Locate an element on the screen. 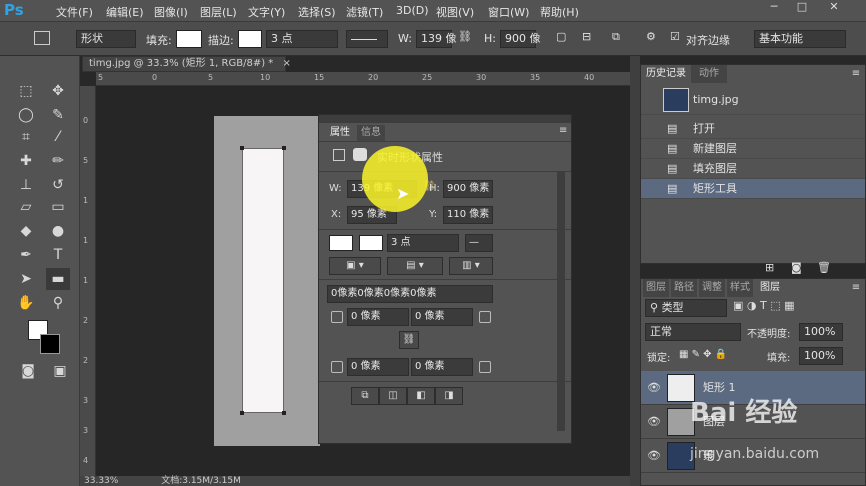  move-tool-icon: ✥ is located at coordinates (58, 91).